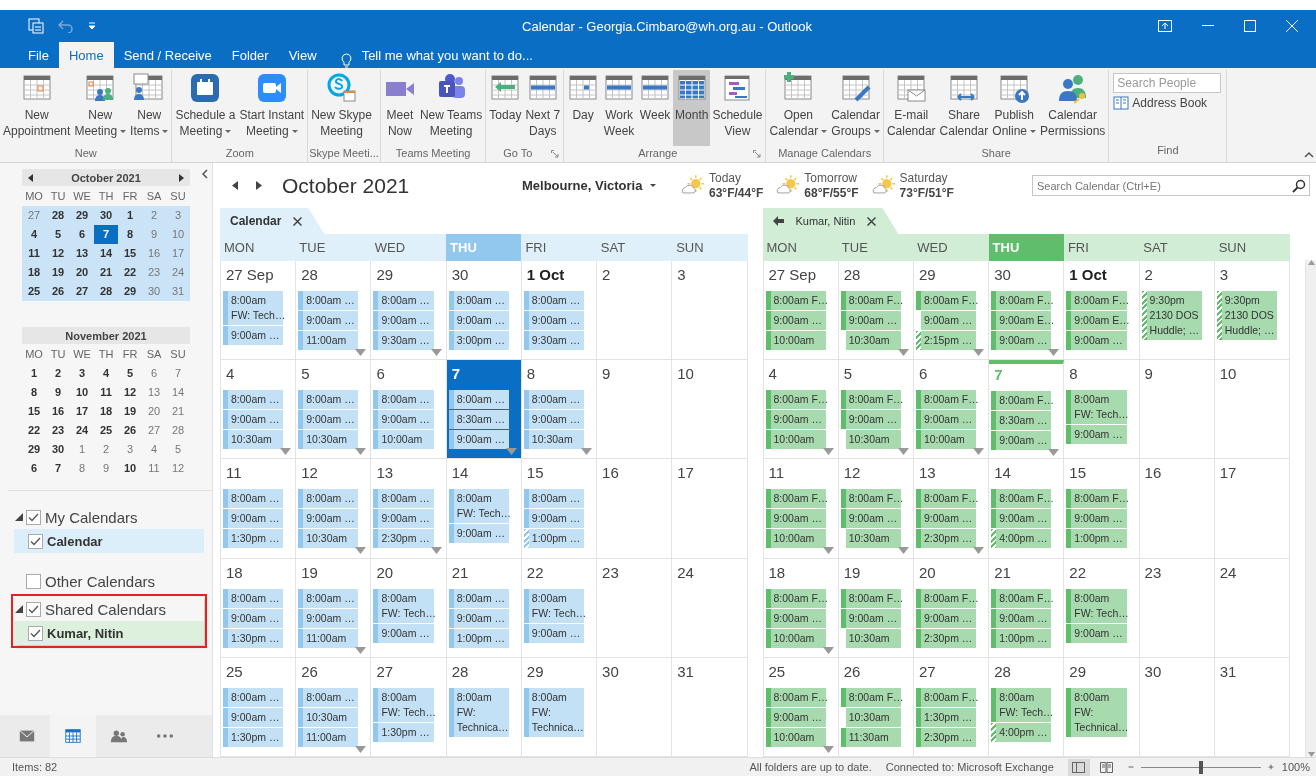  What do you see at coordinates (1252, 707) in the screenshot?
I see `day-cell: 31` at bounding box center [1252, 707].